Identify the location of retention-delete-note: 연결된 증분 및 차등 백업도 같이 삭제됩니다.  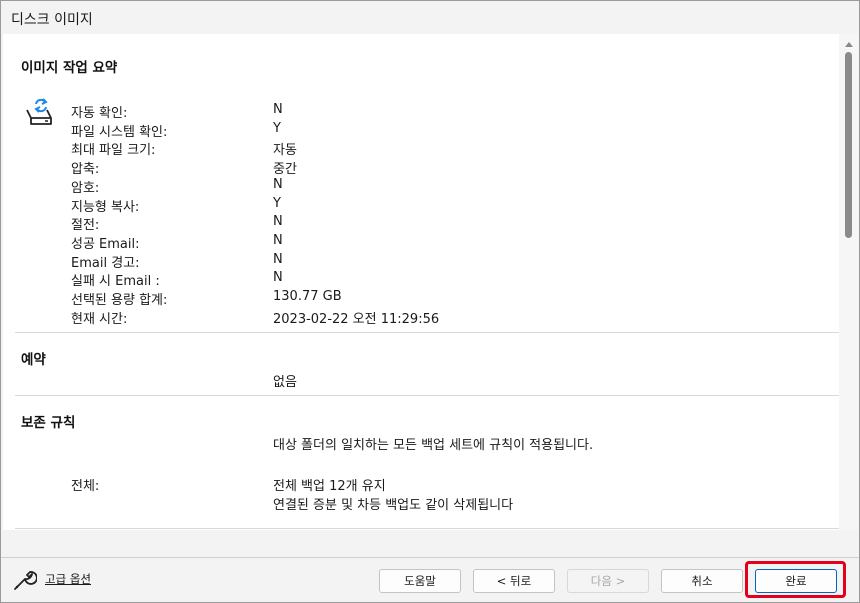
(393, 505).